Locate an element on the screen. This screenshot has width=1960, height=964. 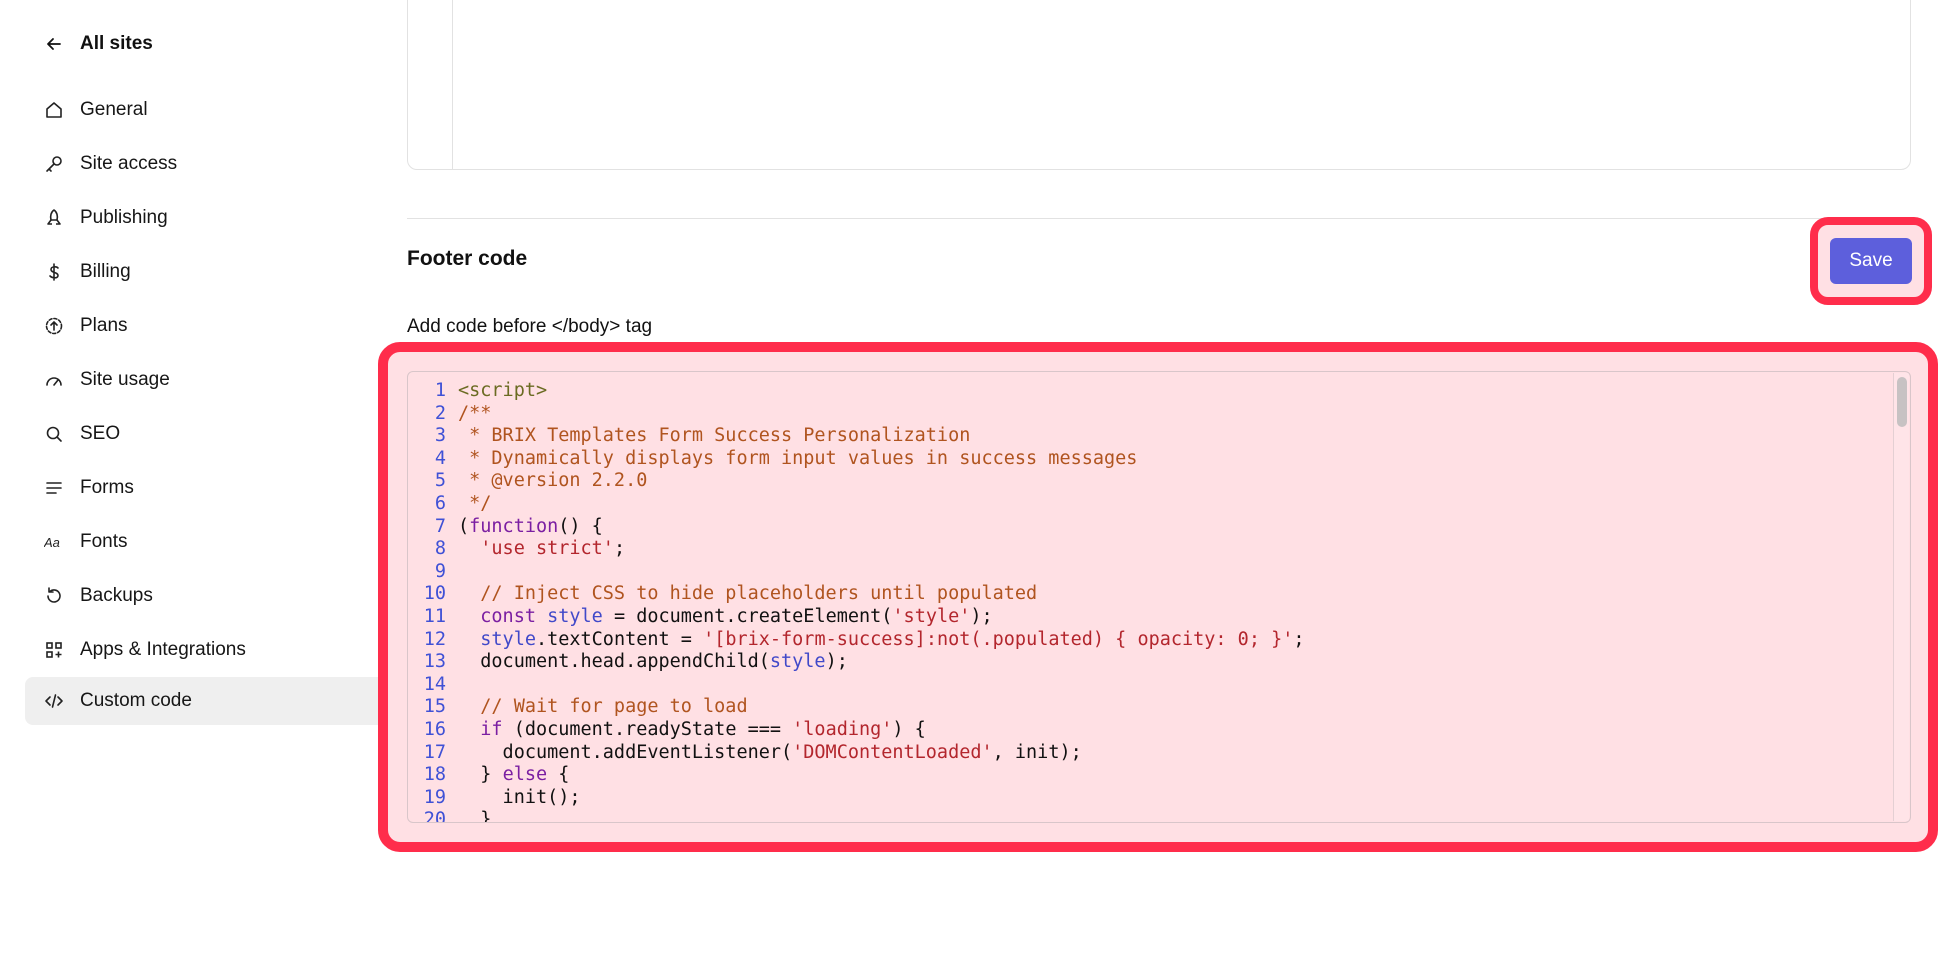
line-number: 7 is located at coordinates (440, 526).